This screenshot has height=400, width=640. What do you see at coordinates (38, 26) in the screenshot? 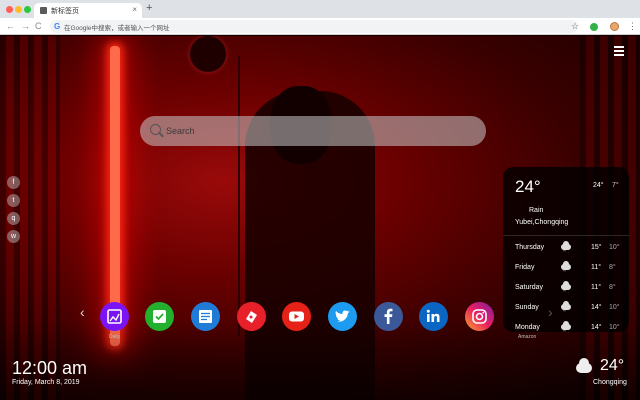
I see `reload-icon: C` at bounding box center [38, 26].